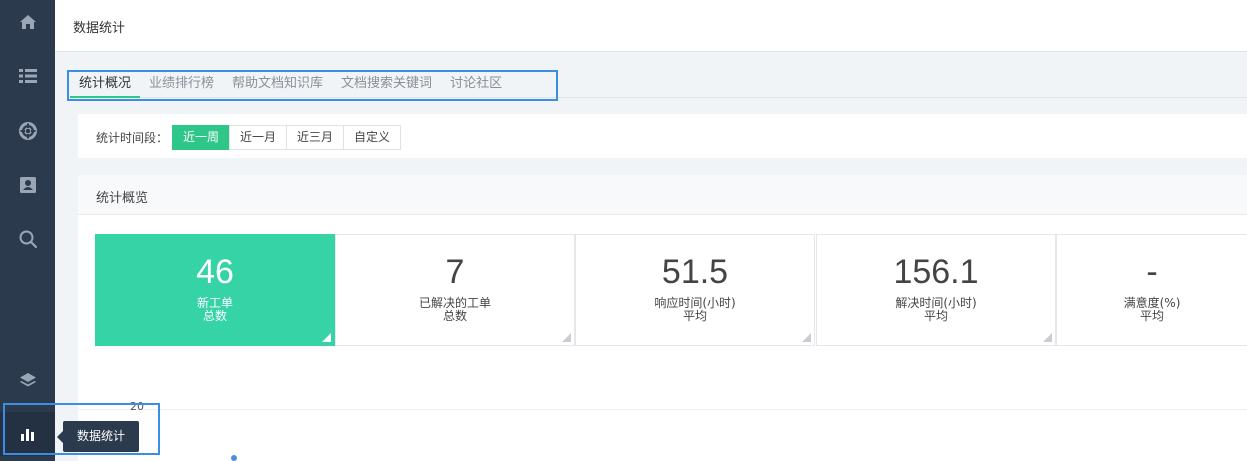 This screenshot has width=1247, height=461. I want to click on layers-icon, so click(27, 380).